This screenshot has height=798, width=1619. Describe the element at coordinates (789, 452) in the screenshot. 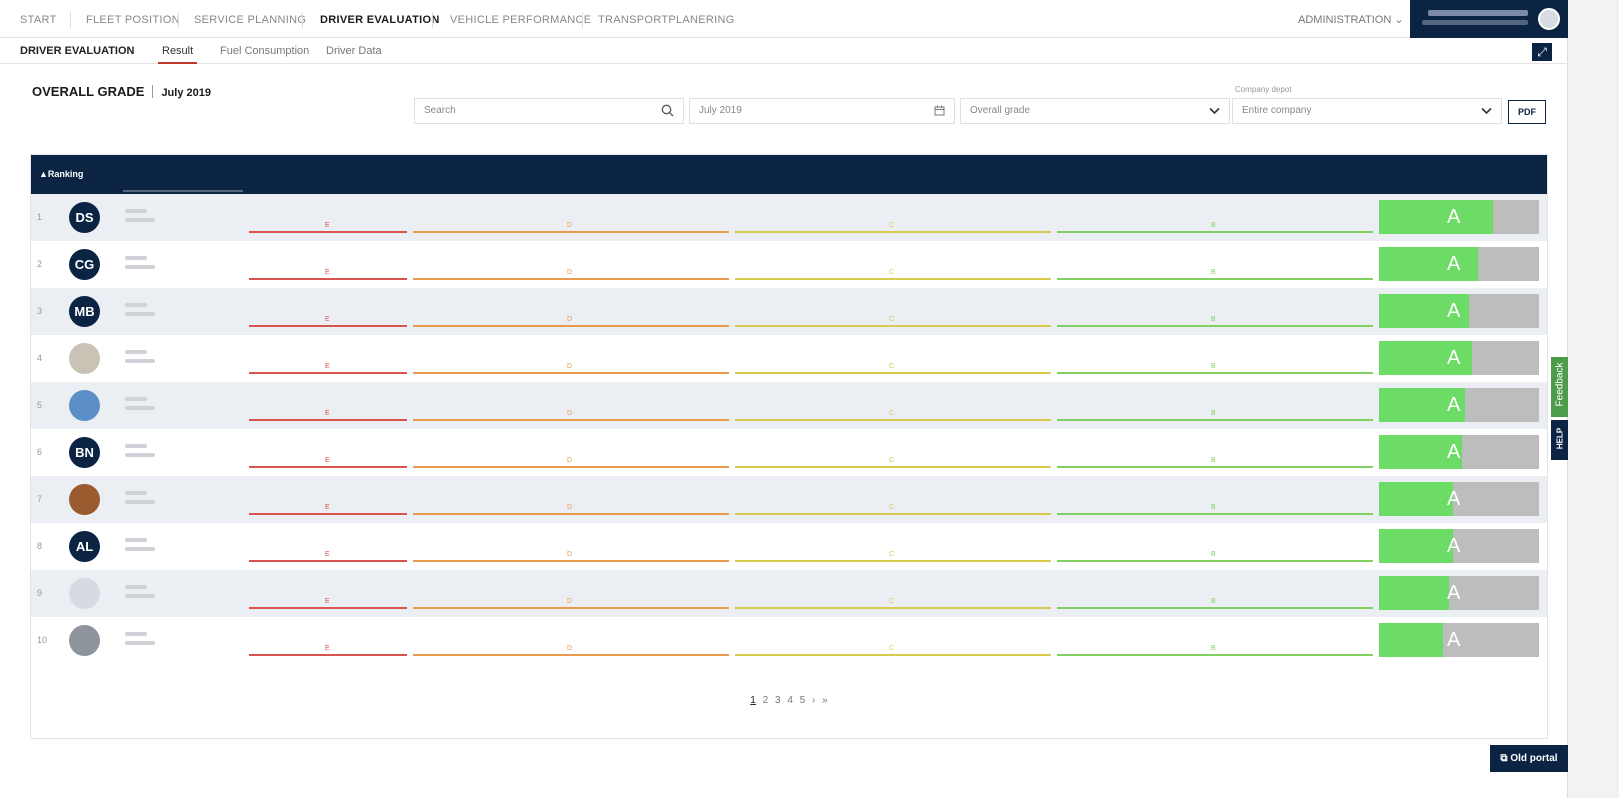

I see `table-row: 6 BN E D C B A` at that location.